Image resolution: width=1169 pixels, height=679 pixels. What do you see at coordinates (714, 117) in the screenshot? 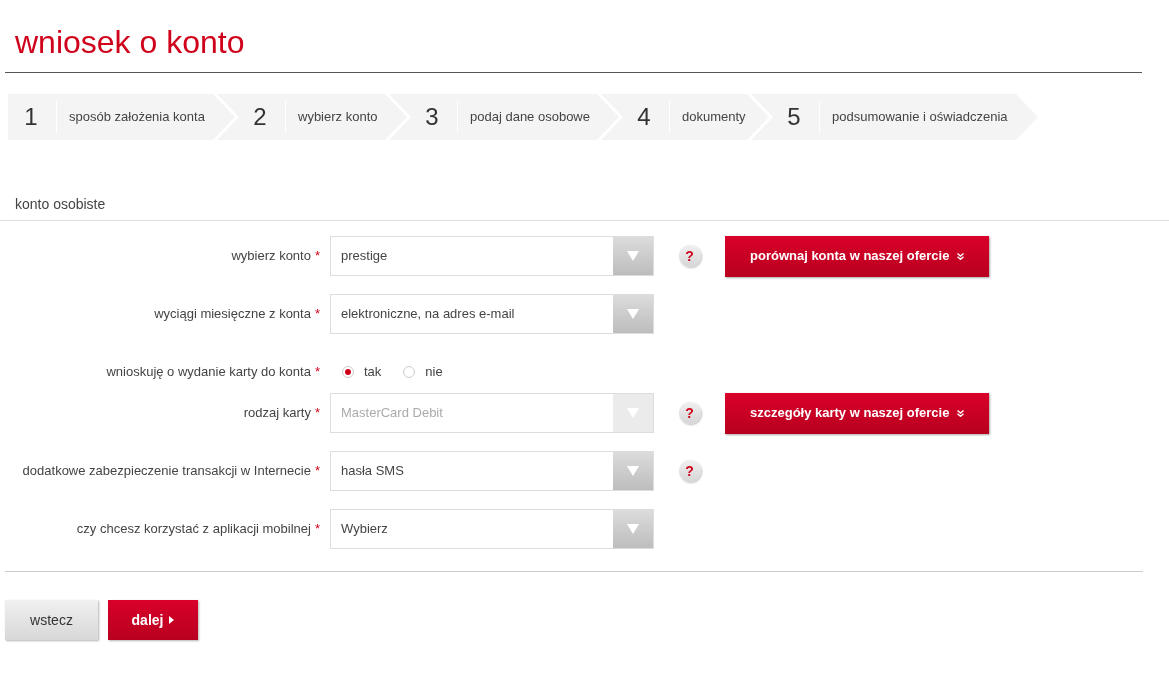
I see `step-label: dokumenty` at bounding box center [714, 117].